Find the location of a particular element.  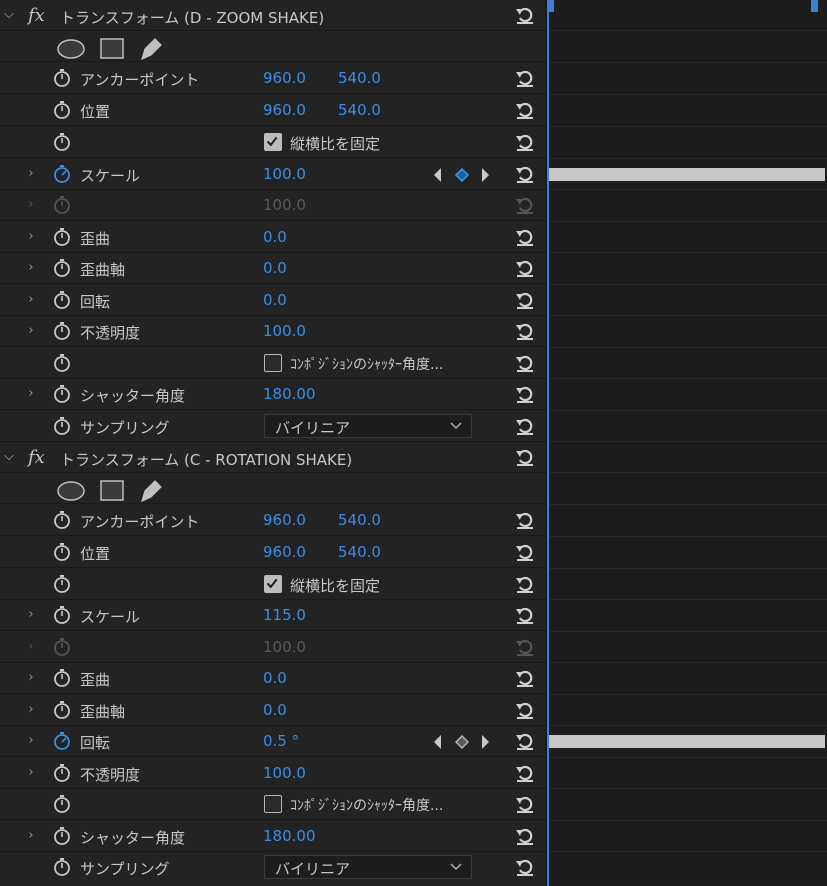

shutter-angle-value: 180.00 is located at coordinates (289, 394).